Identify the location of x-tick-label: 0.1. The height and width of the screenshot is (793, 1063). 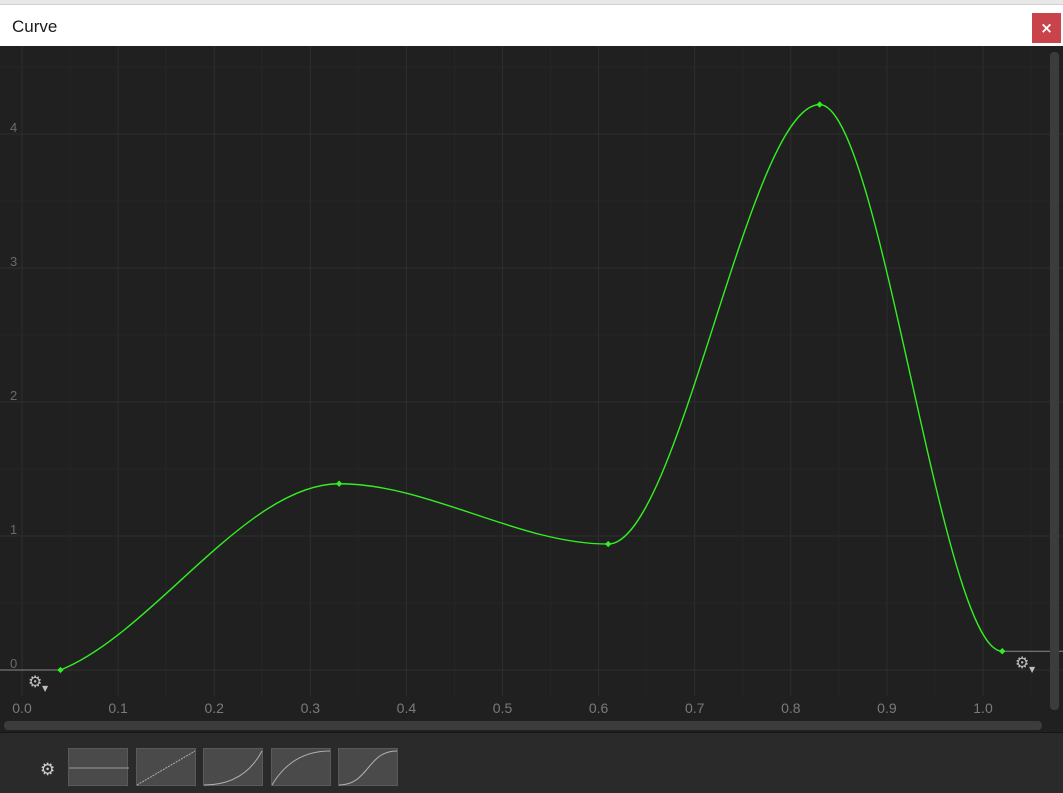
(118, 708).